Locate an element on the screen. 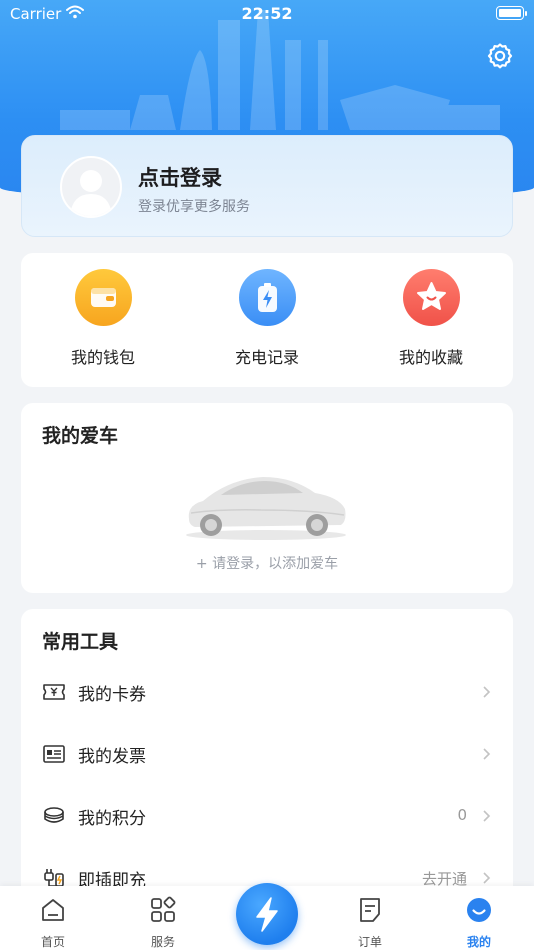 This screenshot has width=534, height=950. order-icon is located at coordinates (370, 910).